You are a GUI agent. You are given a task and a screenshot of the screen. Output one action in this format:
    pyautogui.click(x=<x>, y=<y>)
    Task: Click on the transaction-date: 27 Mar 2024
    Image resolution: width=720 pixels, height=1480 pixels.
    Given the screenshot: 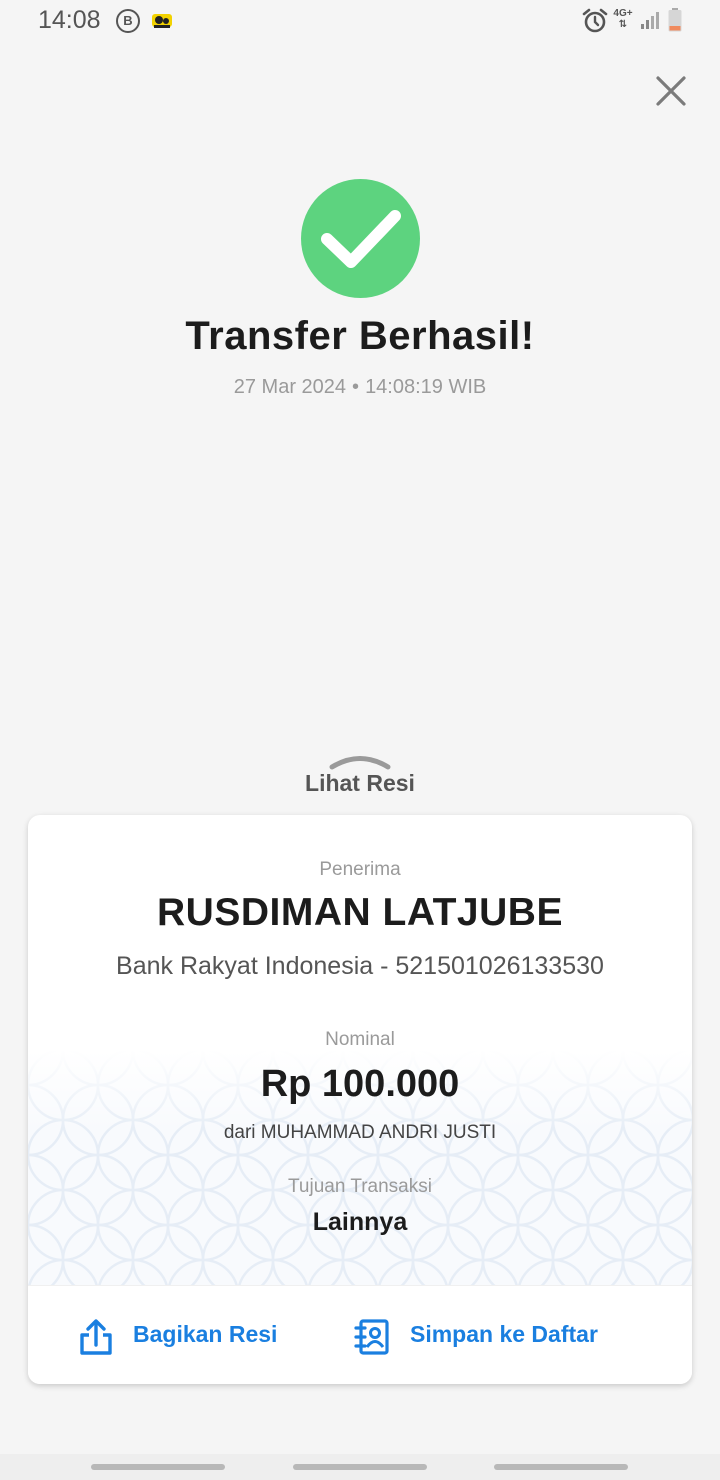 What is the action you would take?
    pyautogui.click(x=290, y=387)
    